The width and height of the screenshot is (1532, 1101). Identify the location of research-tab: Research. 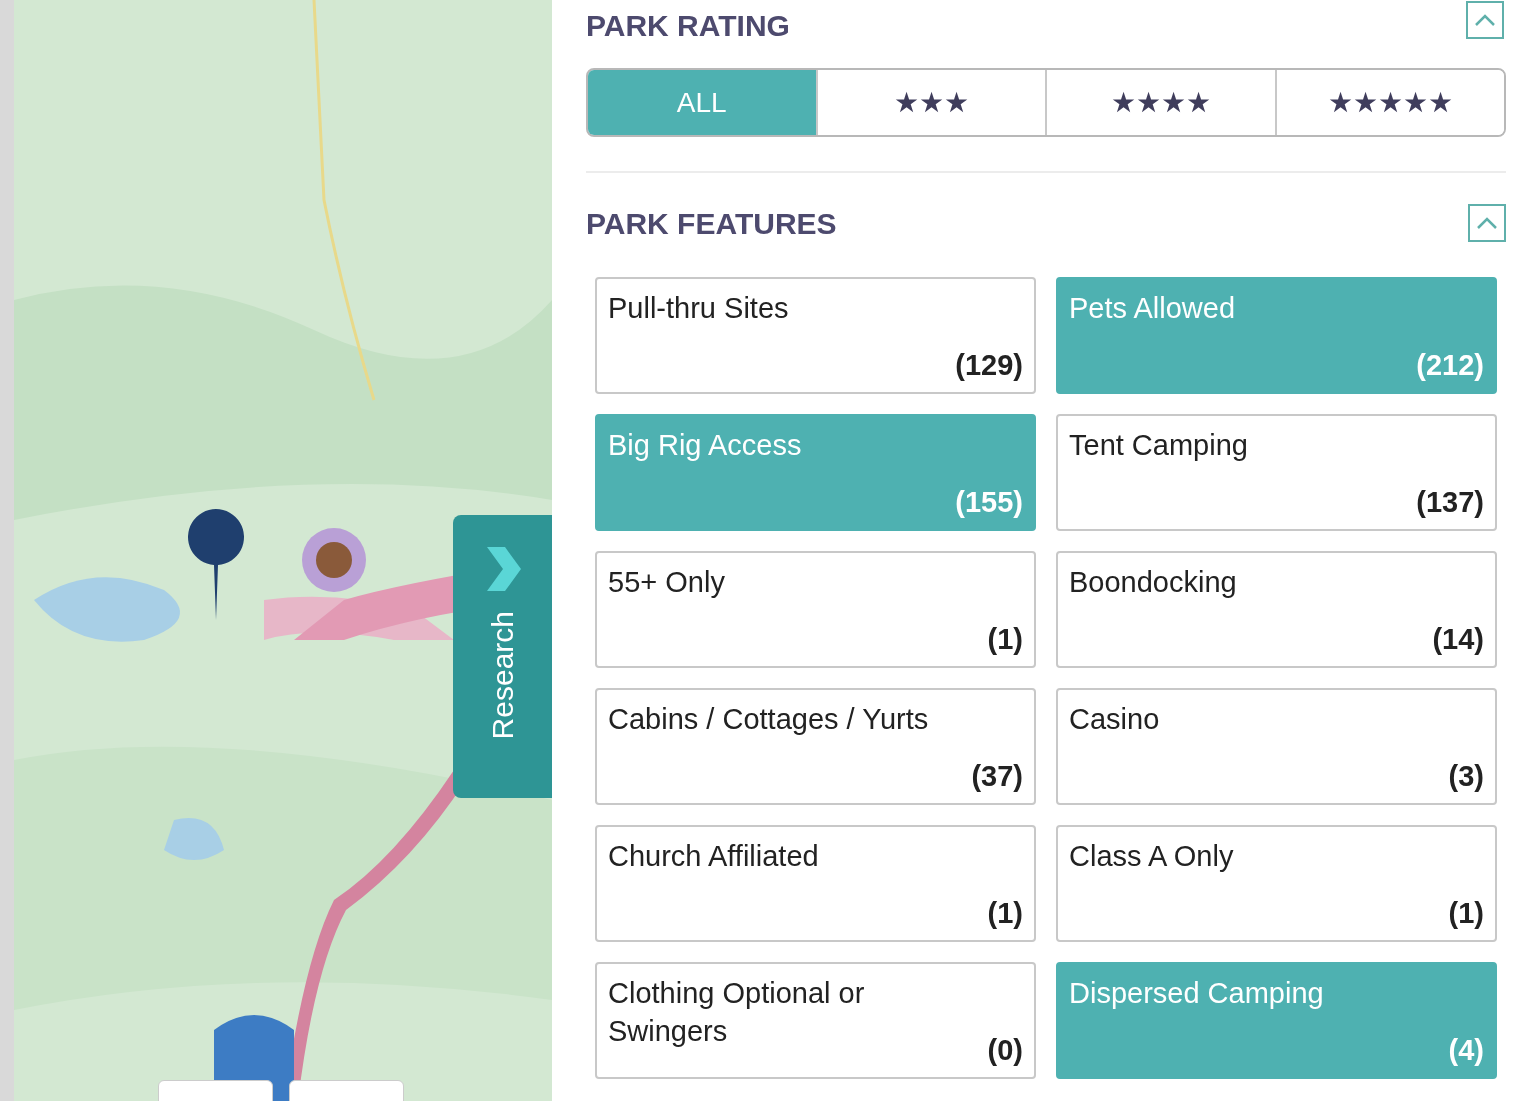
(502, 656).